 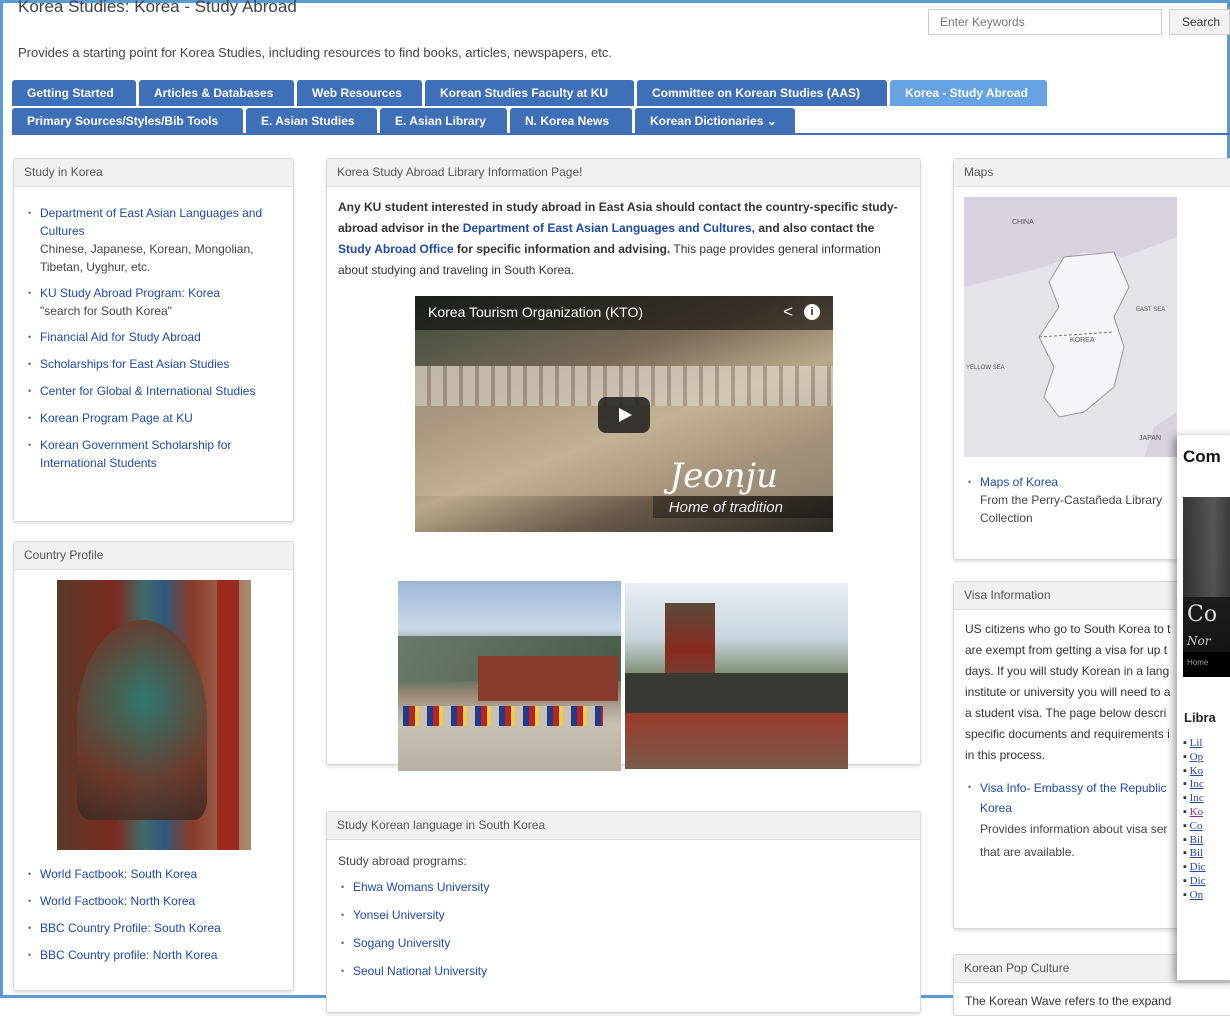 What do you see at coordinates (117, 901) in the screenshot?
I see `link-factbook-north: World Factbook: North Korea` at bounding box center [117, 901].